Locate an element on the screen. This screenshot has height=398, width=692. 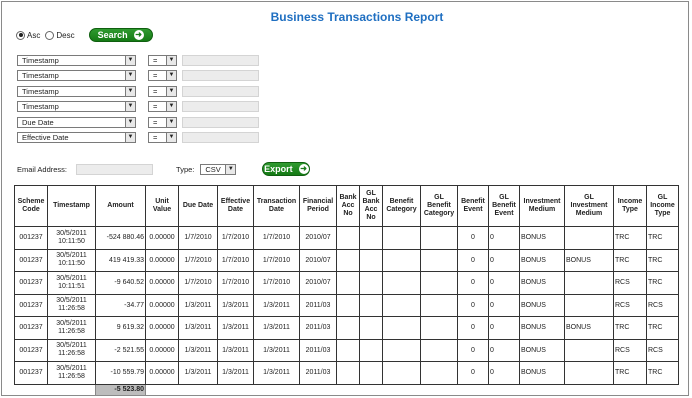
column-header: Unit Value is located at coordinates (162, 206).